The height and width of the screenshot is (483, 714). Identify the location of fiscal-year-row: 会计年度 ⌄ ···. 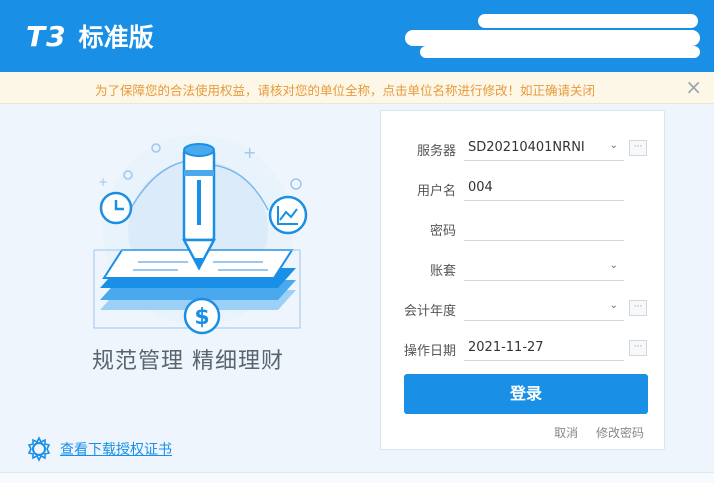
(523, 308).